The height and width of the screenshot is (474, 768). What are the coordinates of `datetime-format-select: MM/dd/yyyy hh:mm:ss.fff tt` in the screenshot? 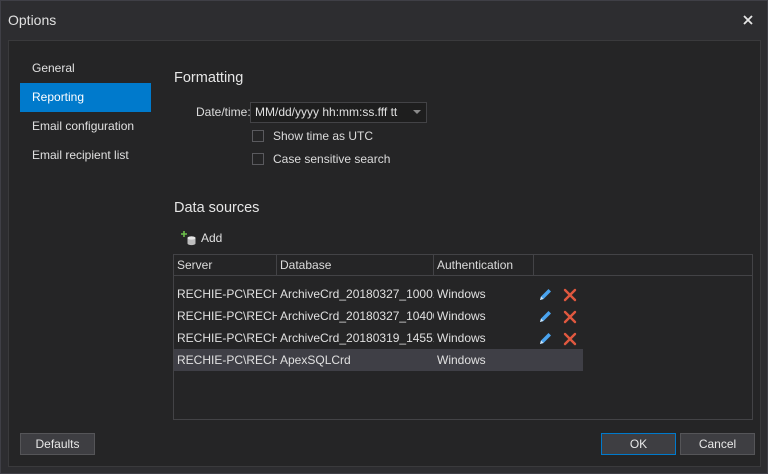 It's located at (338, 112).